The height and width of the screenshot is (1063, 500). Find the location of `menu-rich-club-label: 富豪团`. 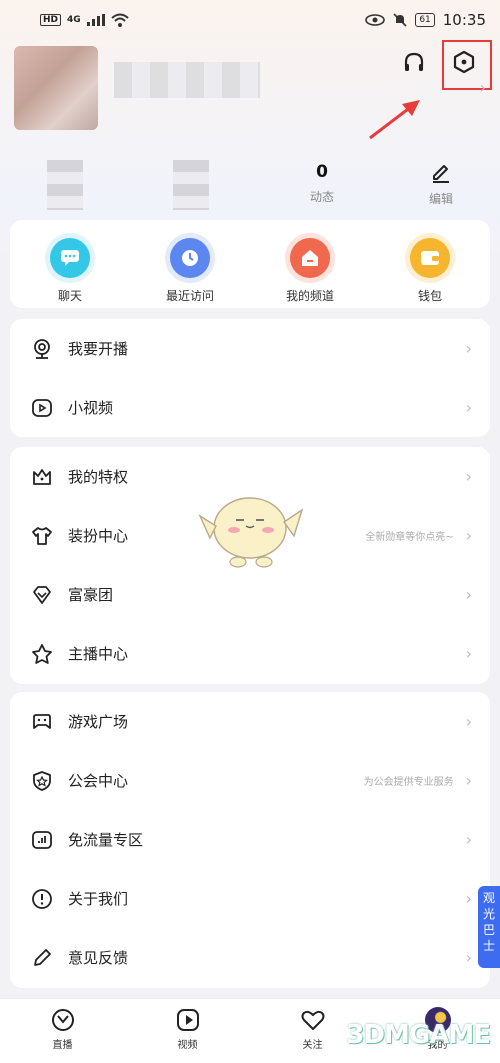

menu-rich-club-label: 富豪团 is located at coordinates (91, 595).